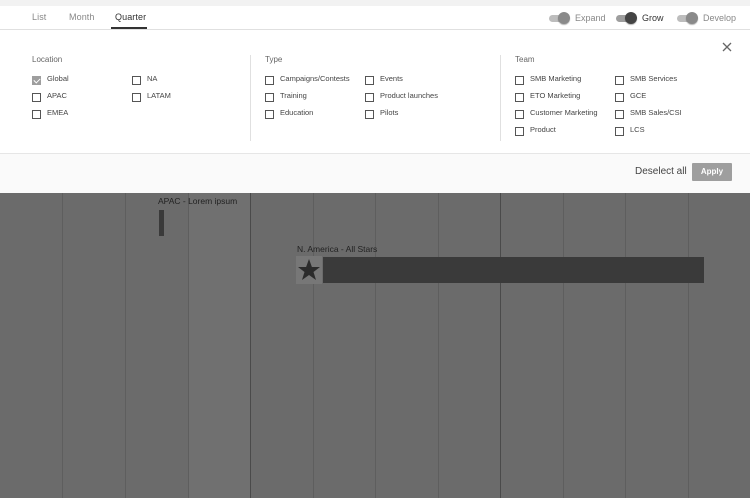 This screenshot has height=498, width=750. I want to click on tab-month: Month, so click(82, 17).